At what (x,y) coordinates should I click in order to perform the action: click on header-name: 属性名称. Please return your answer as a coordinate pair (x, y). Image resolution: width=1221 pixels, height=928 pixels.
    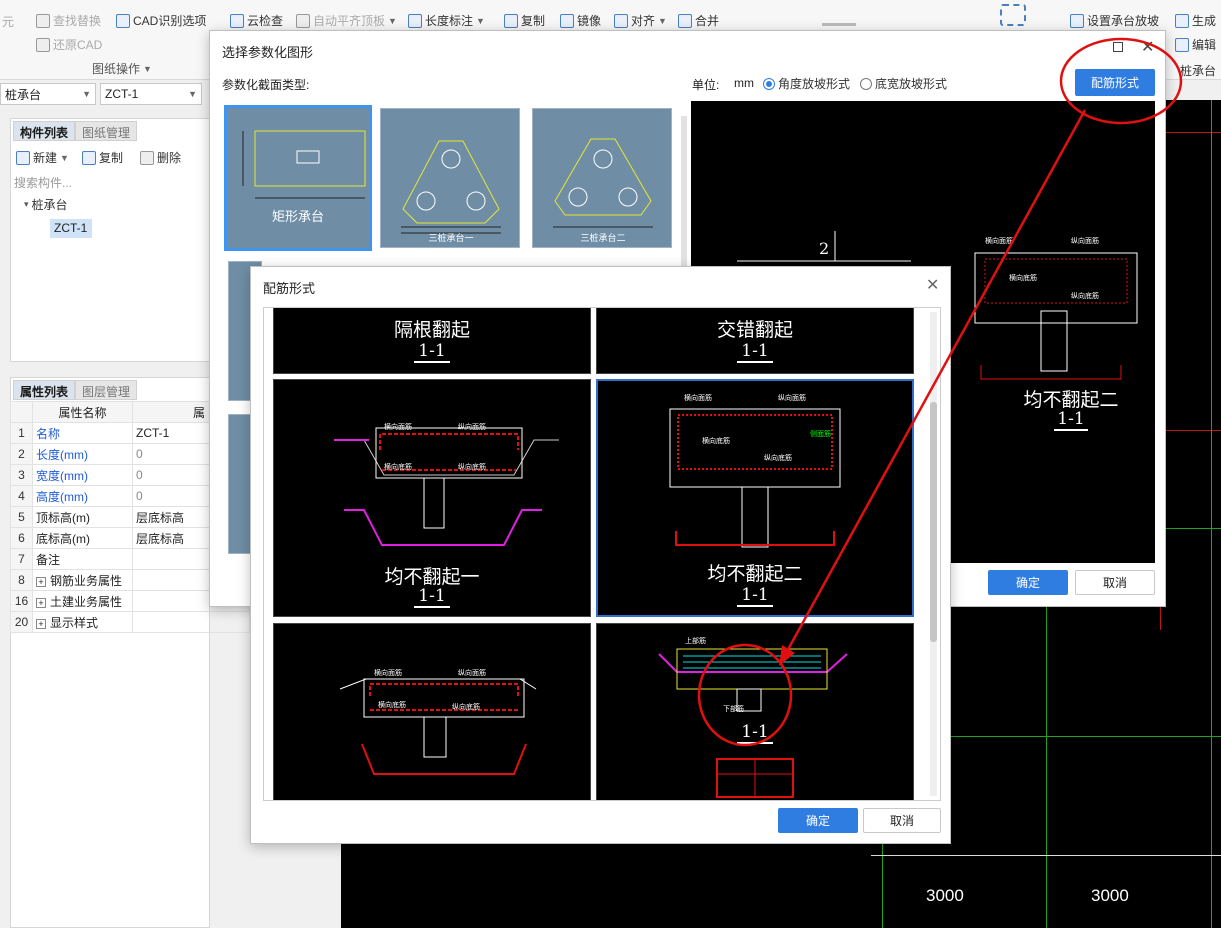
    Looking at the image, I should click on (82, 412).